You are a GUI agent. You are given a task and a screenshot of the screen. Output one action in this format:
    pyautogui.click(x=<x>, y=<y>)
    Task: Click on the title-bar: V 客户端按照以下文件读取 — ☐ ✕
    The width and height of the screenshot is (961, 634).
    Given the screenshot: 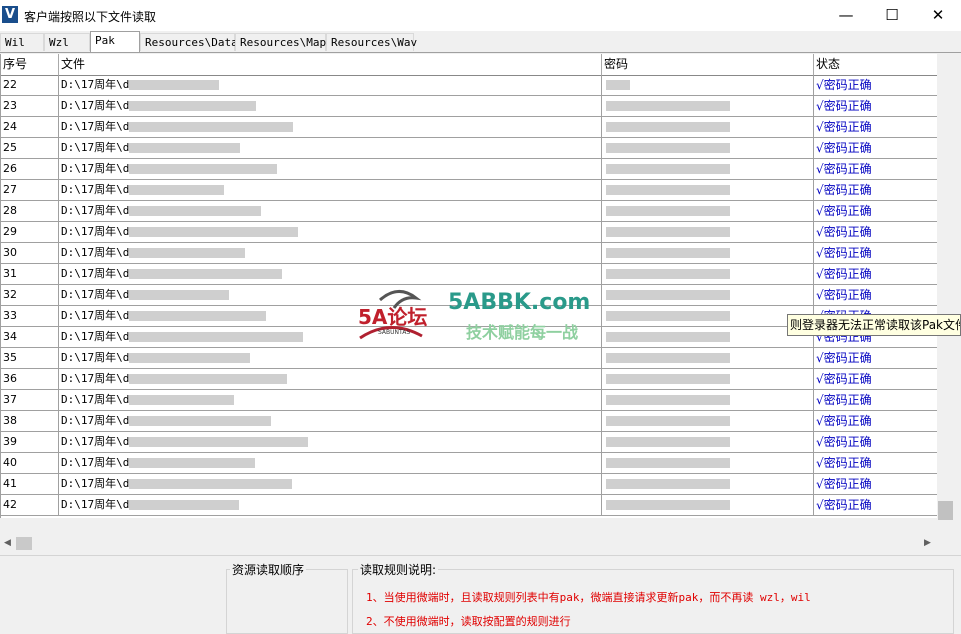 What is the action you would take?
    pyautogui.click(x=480, y=15)
    